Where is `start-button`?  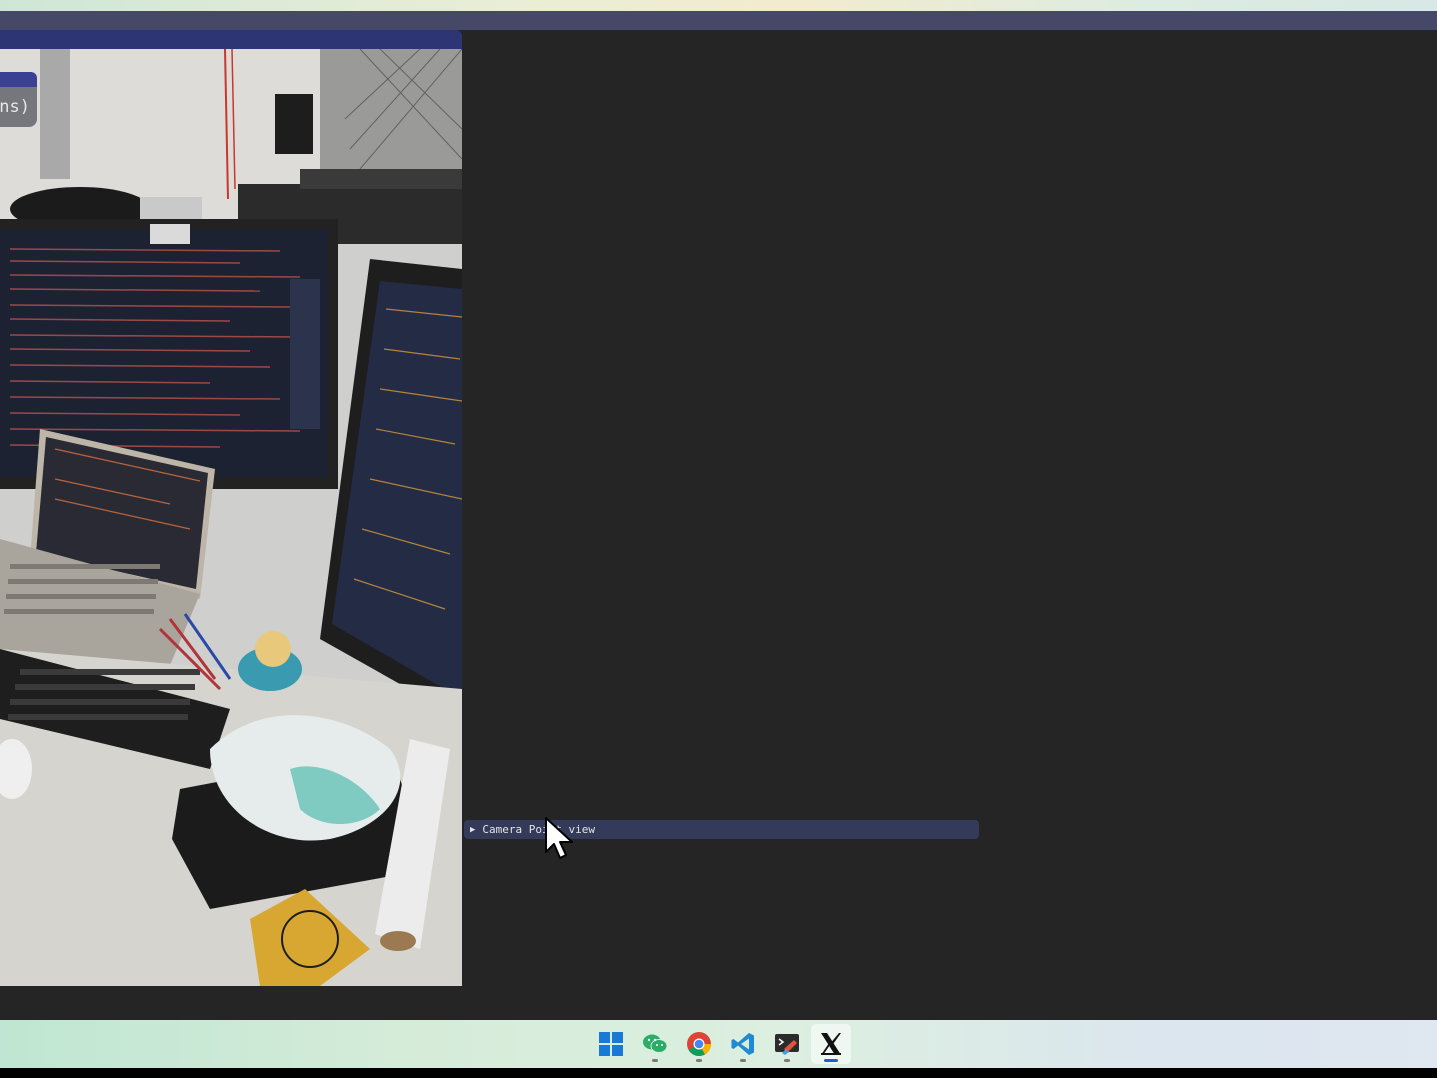
start-button is located at coordinates (611, 1044).